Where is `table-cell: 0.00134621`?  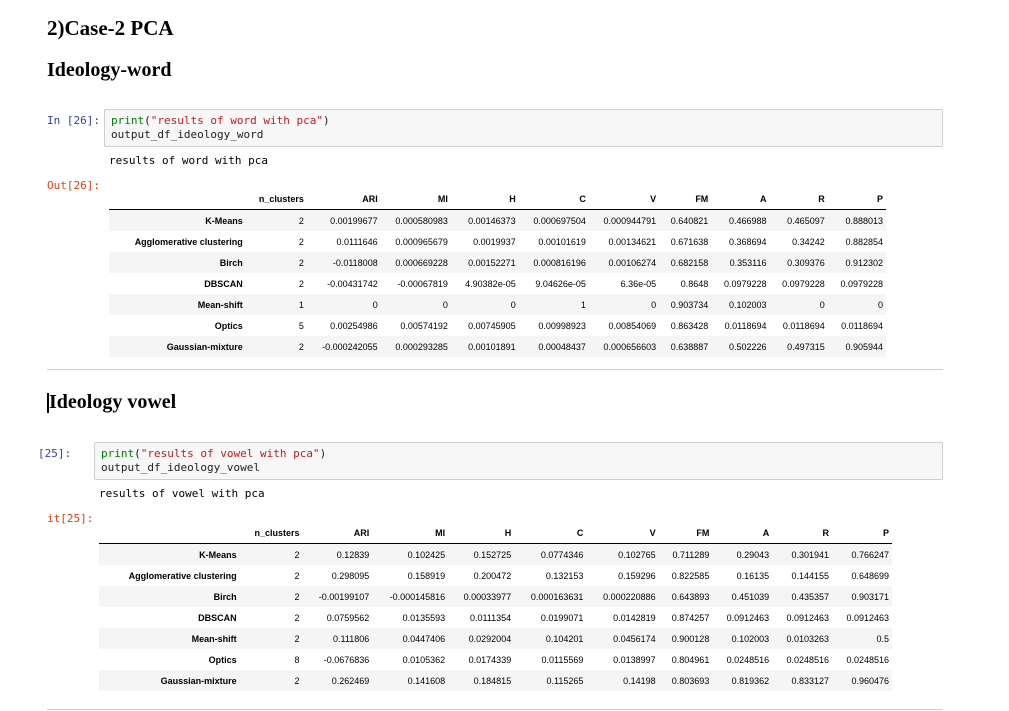
table-cell: 0.00134621 is located at coordinates (632, 241).